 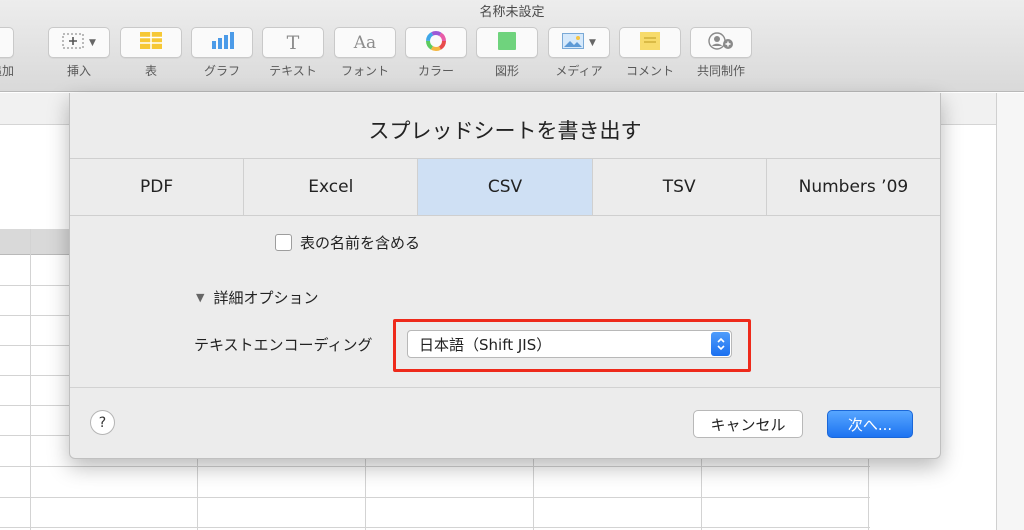 What do you see at coordinates (679, 187) in the screenshot?
I see `tab-tsv: TSV` at bounding box center [679, 187].